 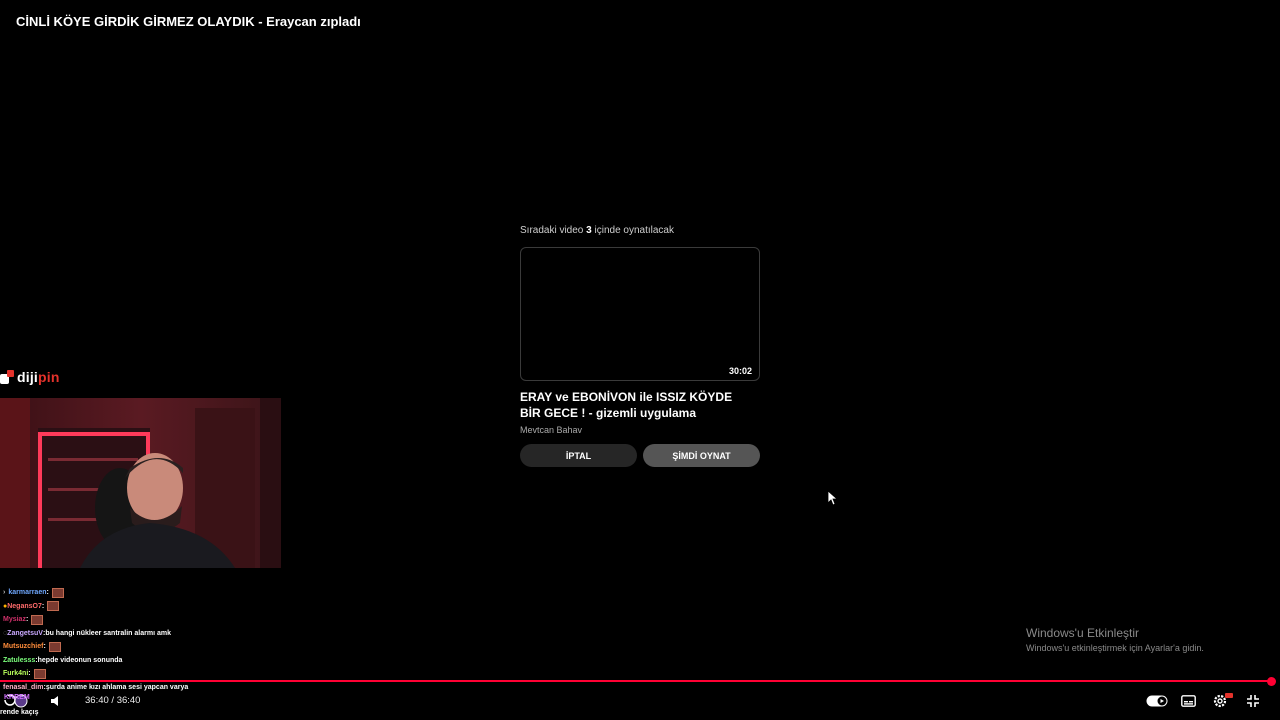 I want to click on video-duration: 30:02, so click(x=740, y=371).